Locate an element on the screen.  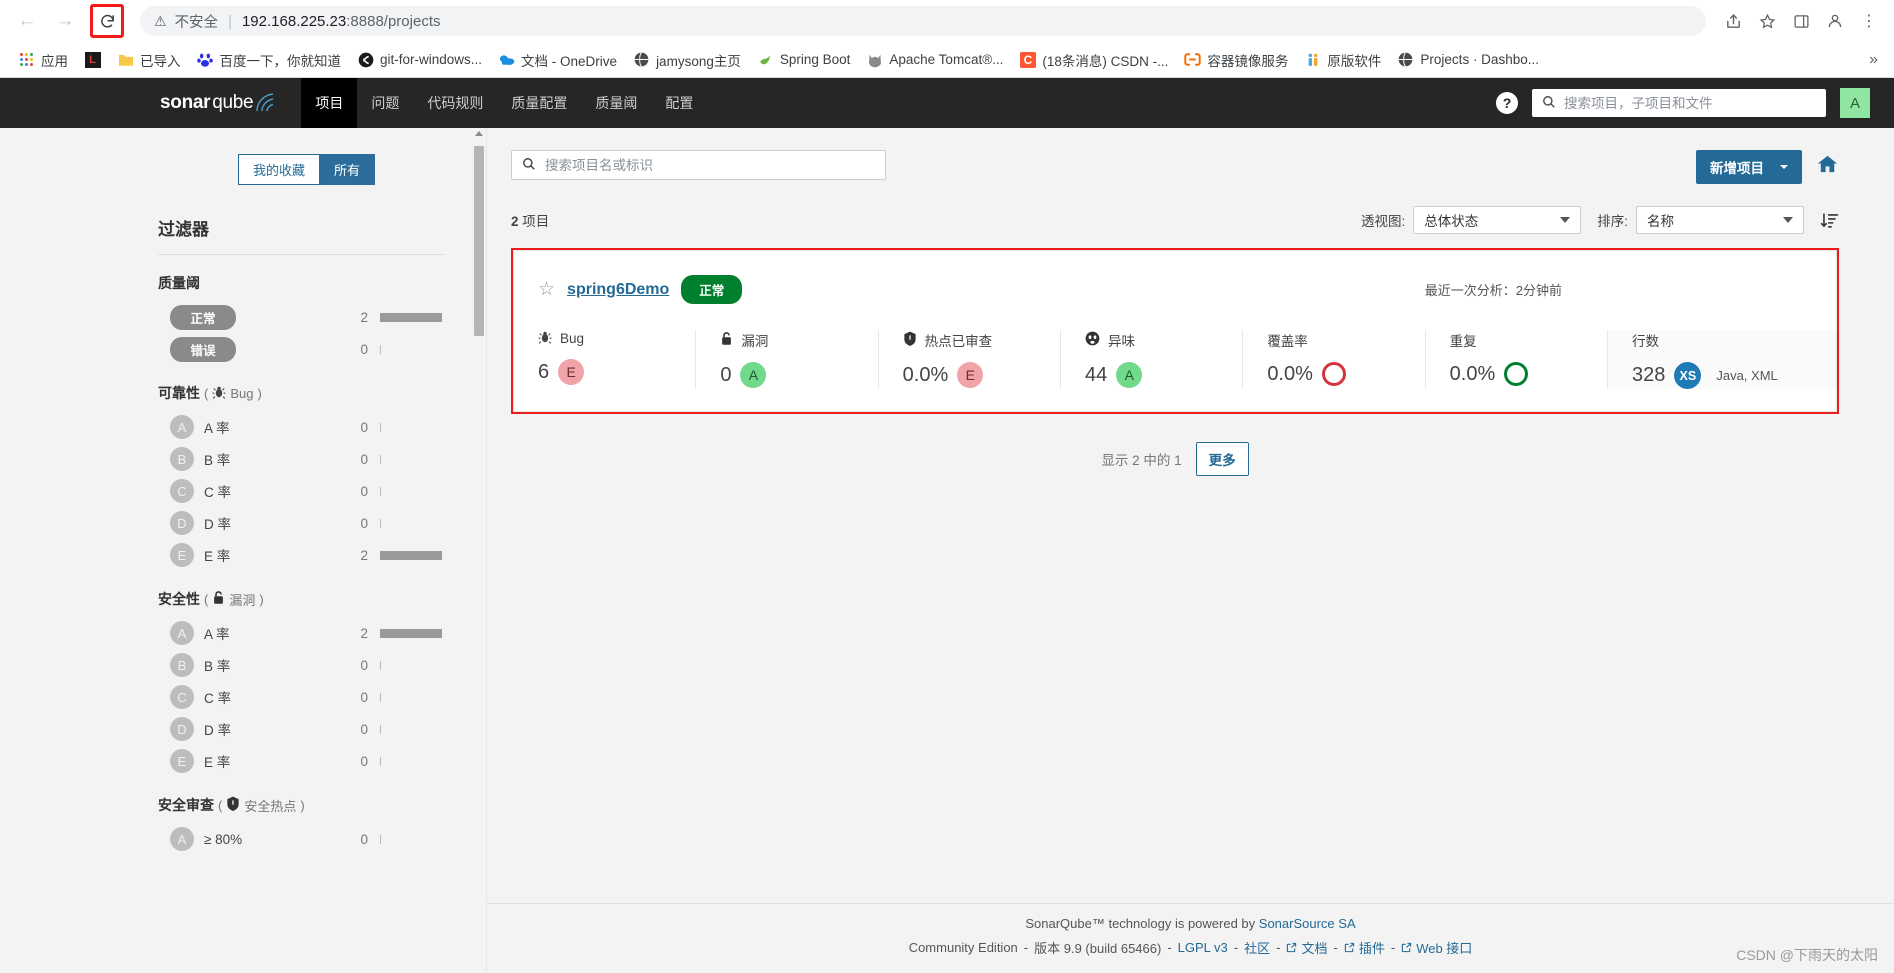
metric-cell: 漏洞 0 A is located at coordinates (787, 359).